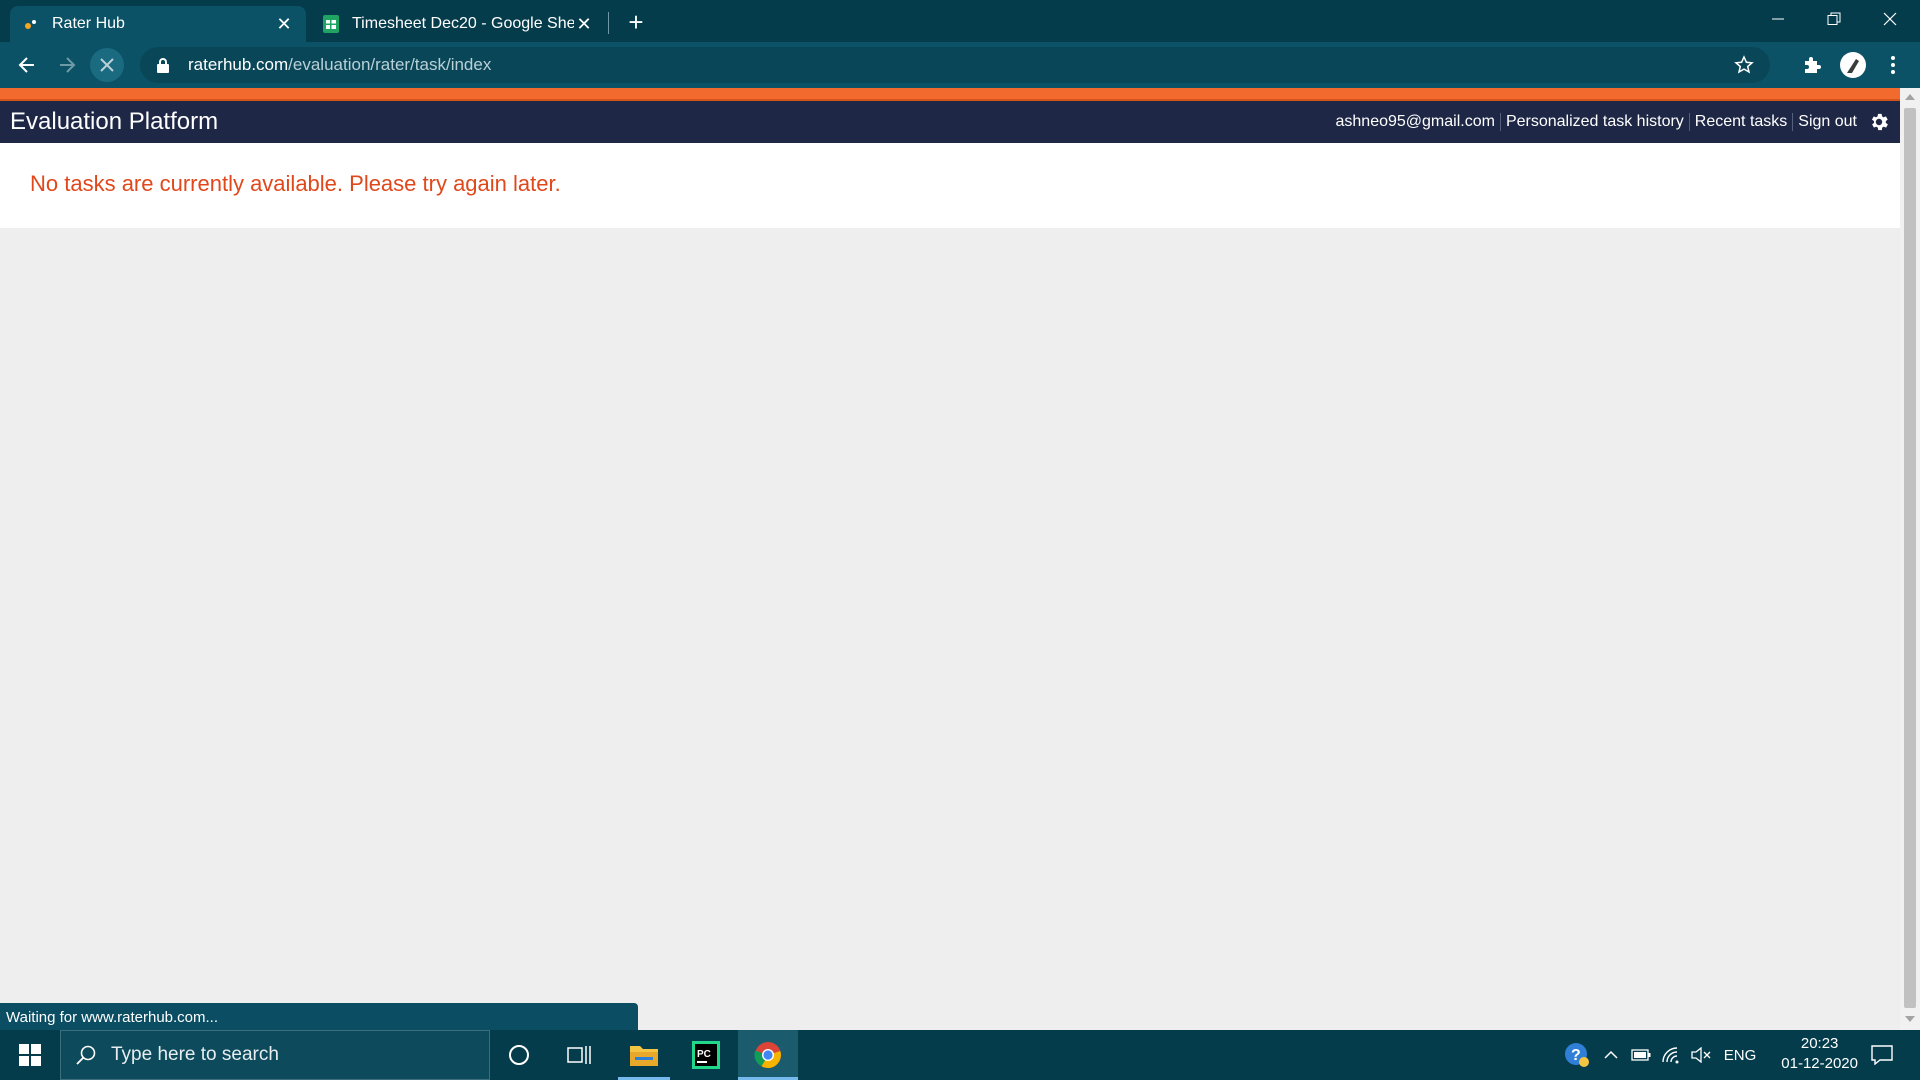 The image size is (1920, 1080). I want to click on battery-icon, so click(1641, 1055).